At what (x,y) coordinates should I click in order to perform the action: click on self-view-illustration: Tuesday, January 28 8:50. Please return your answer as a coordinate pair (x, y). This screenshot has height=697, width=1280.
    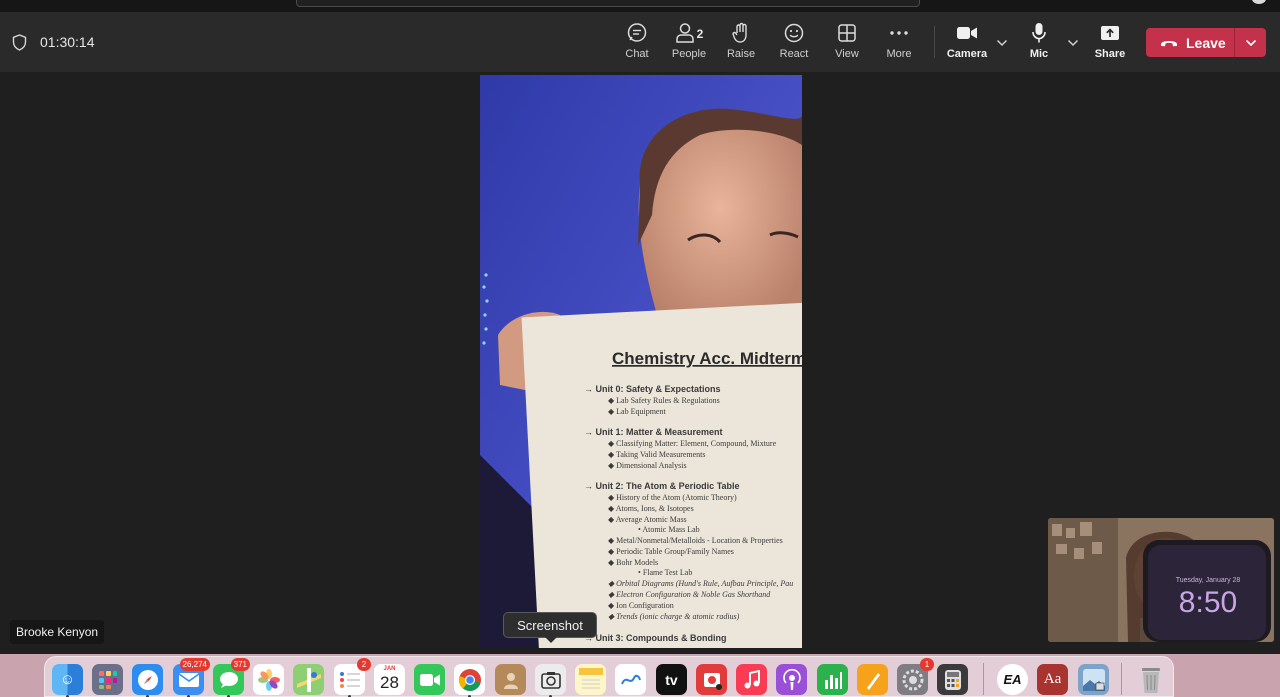
    Looking at the image, I should click on (1161, 580).